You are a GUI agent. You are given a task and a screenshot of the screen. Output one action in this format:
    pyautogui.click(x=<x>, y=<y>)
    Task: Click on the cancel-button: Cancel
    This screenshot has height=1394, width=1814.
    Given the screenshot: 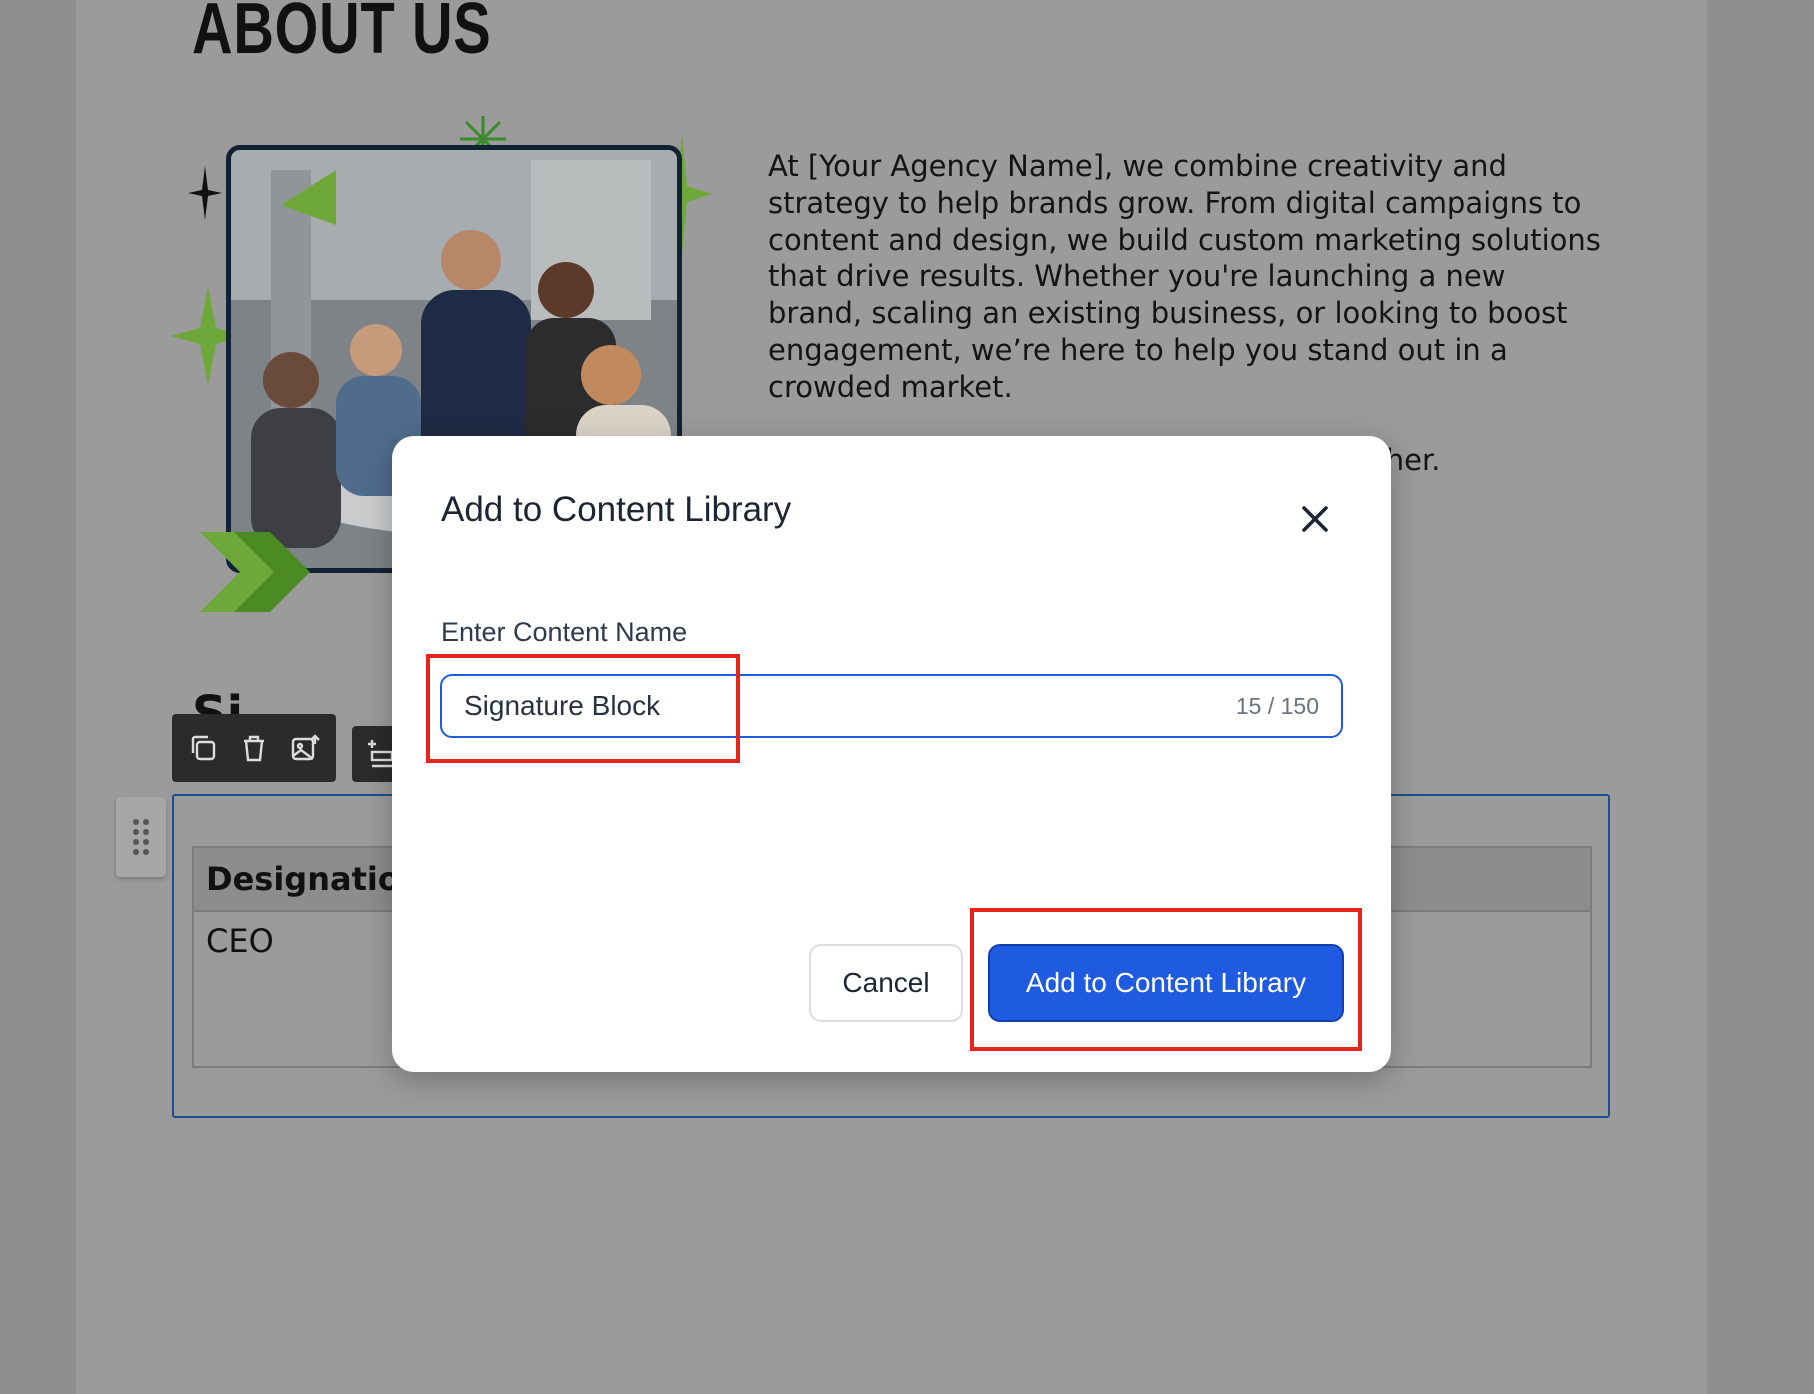 What is the action you would take?
    pyautogui.click(x=886, y=983)
    